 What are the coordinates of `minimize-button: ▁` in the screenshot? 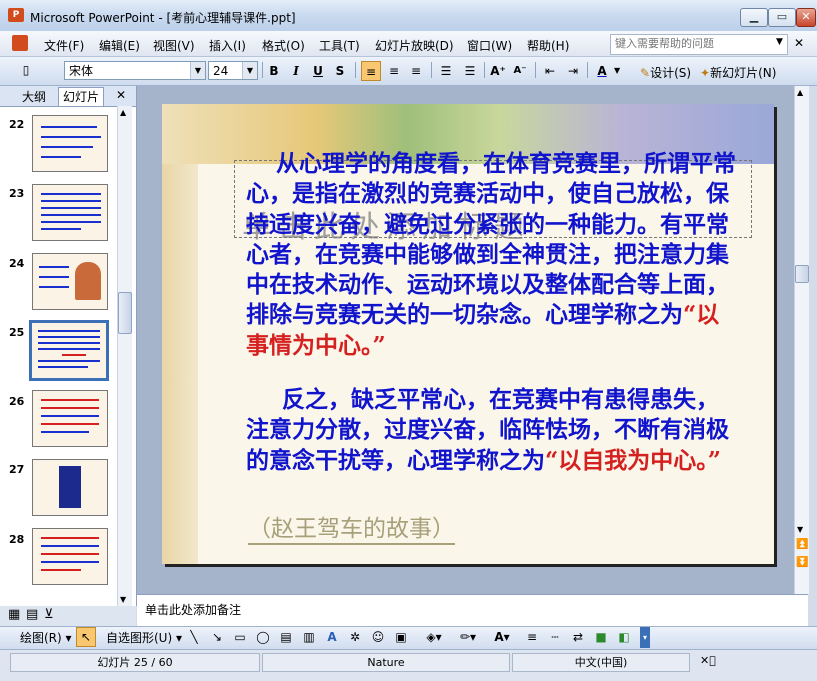 It's located at (754, 17).